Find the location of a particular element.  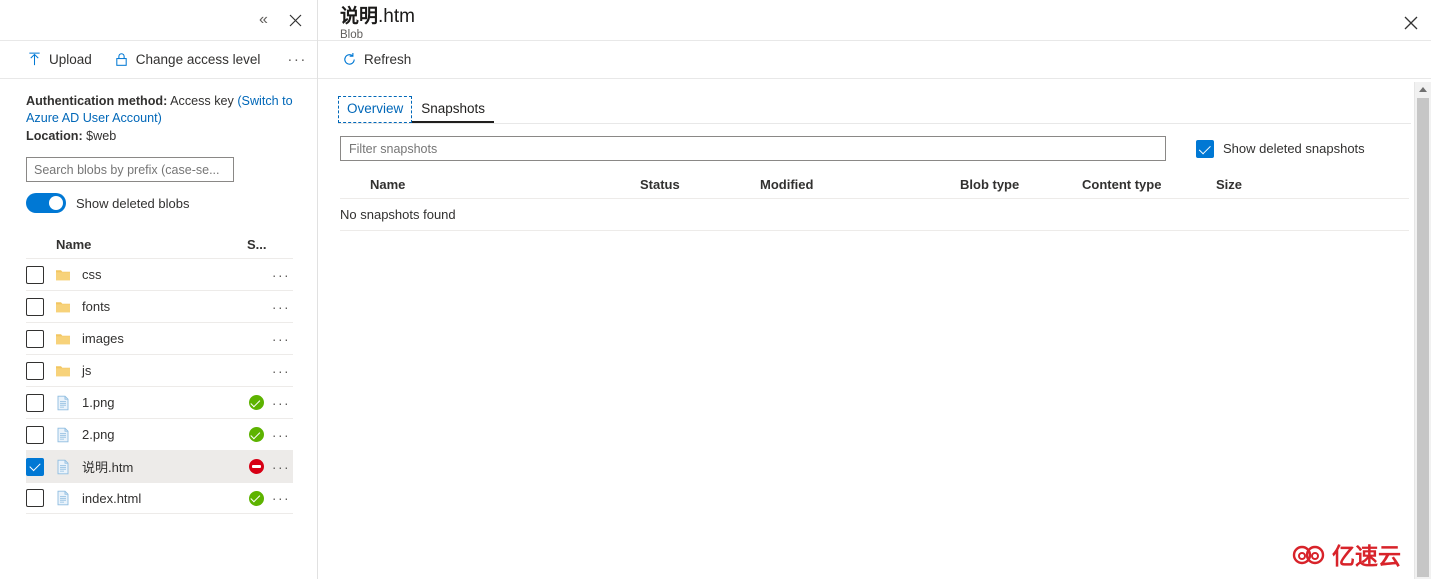

scrollbar-thumb is located at coordinates (1423, 337).